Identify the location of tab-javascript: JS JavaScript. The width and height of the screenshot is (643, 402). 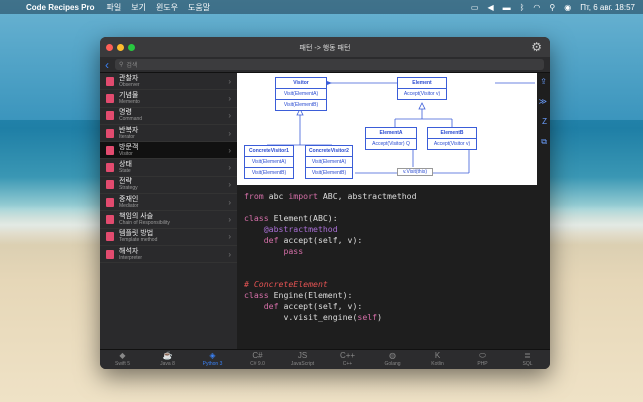
(302, 359).